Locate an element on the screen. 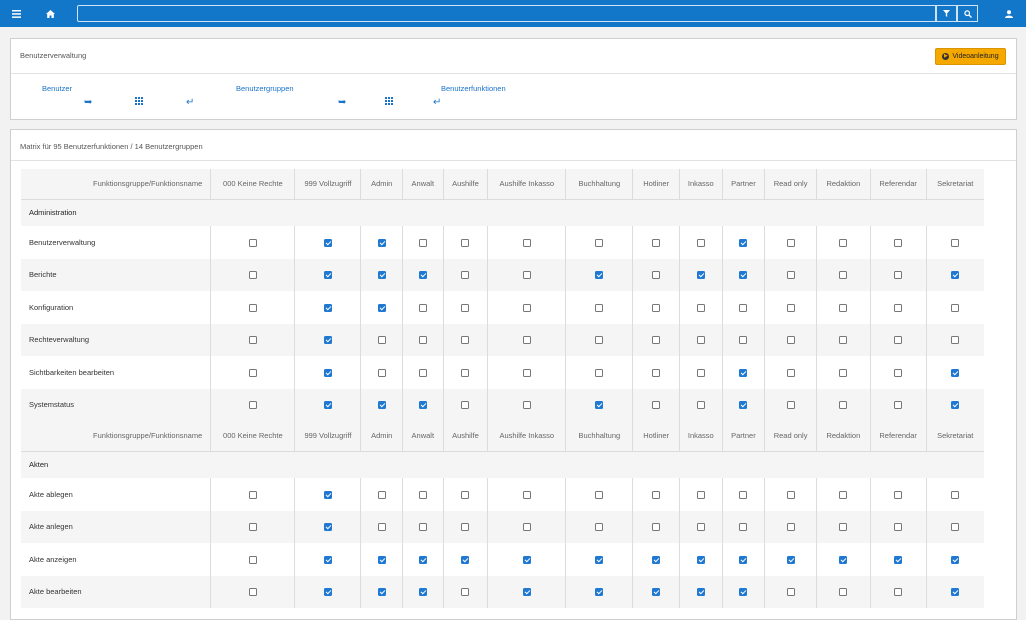  link-benutzerfunktionen: Benutzerfunktionen is located at coordinates (473, 88).